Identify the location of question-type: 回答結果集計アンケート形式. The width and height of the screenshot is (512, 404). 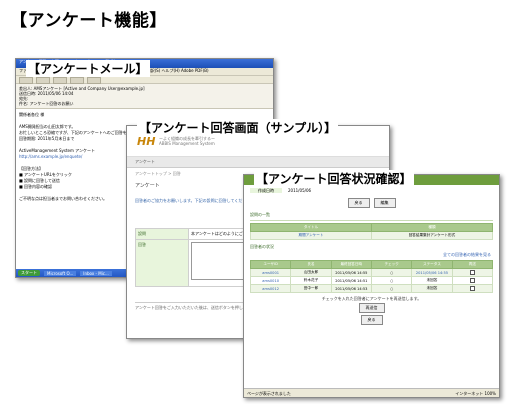
(432, 235).